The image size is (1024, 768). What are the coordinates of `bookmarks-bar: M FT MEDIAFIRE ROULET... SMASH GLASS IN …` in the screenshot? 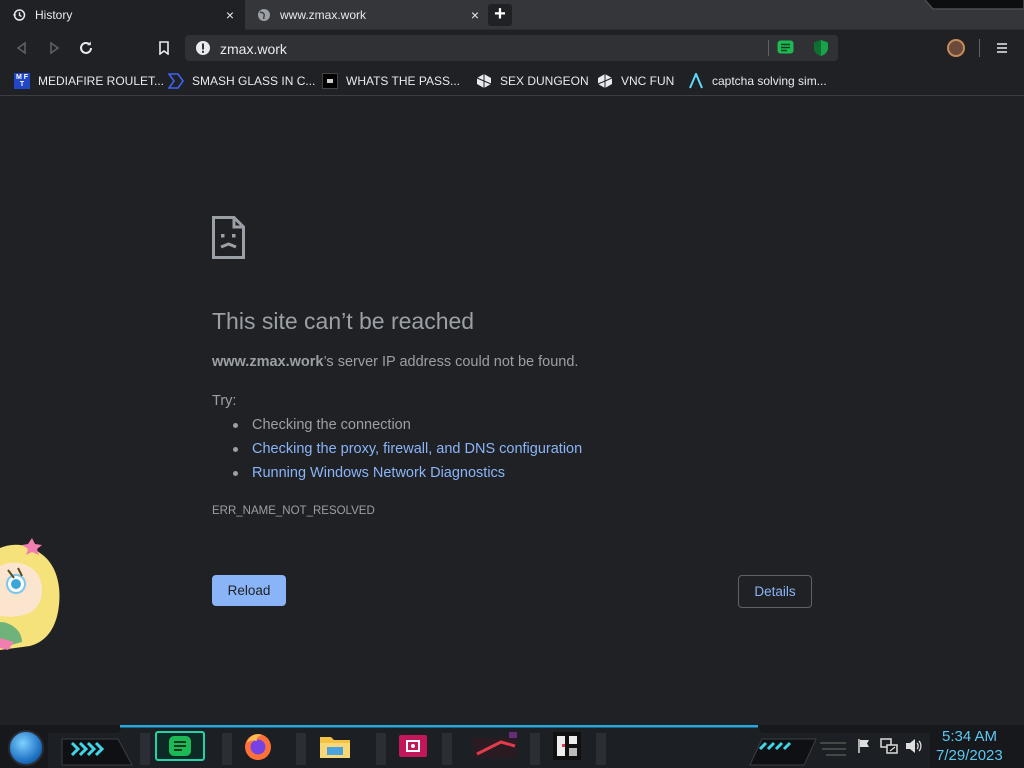 It's located at (512, 81).